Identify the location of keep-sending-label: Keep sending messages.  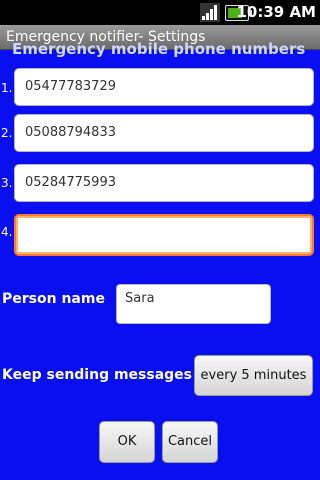
(97, 375).